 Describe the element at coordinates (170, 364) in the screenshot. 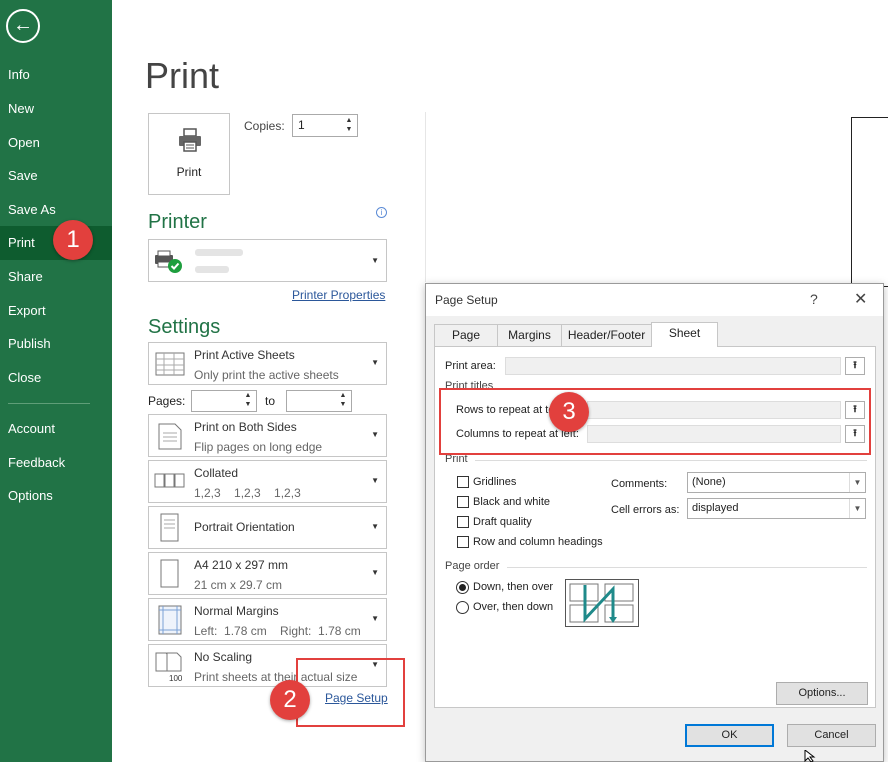

I see `sheets-icon` at that location.